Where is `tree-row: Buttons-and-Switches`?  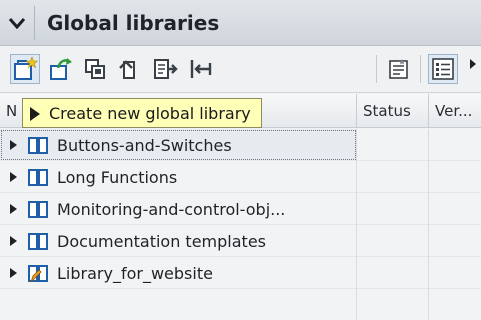 tree-row: Buttons-and-Switches is located at coordinates (240, 145).